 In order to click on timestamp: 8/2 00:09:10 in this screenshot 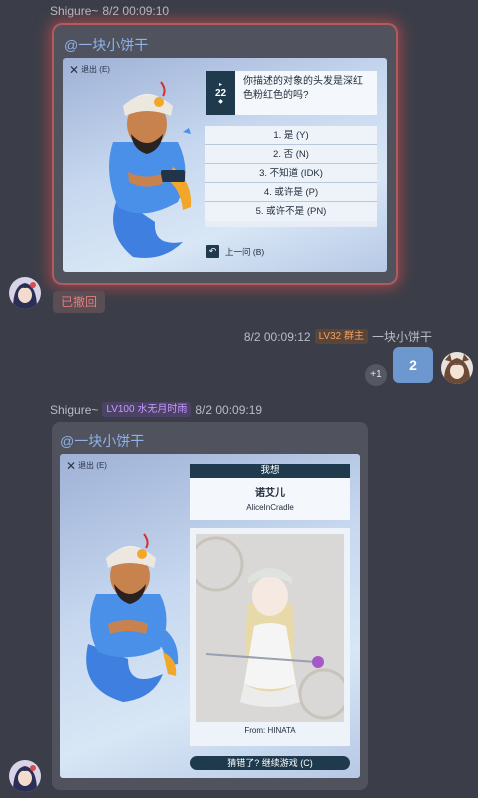, I will do `click(136, 11)`.